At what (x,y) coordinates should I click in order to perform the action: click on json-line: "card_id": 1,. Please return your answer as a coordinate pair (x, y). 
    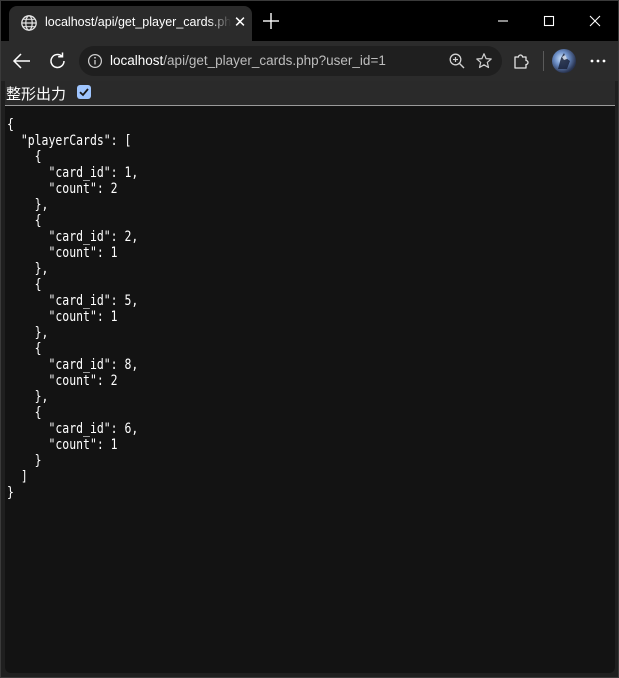
    Looking at the image, I should click on (73, 173).